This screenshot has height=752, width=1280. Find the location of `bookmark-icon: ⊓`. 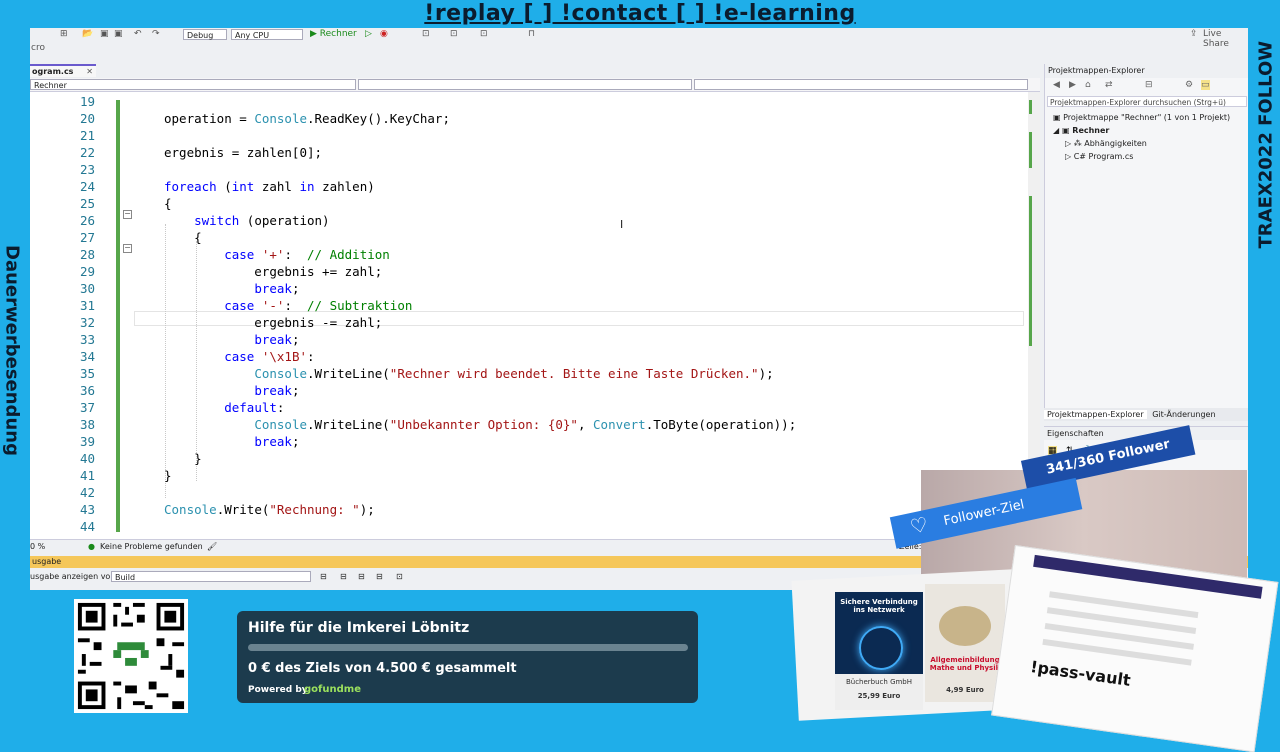

bookmark-icon: ⊓ is located at coordinates (531, 34).